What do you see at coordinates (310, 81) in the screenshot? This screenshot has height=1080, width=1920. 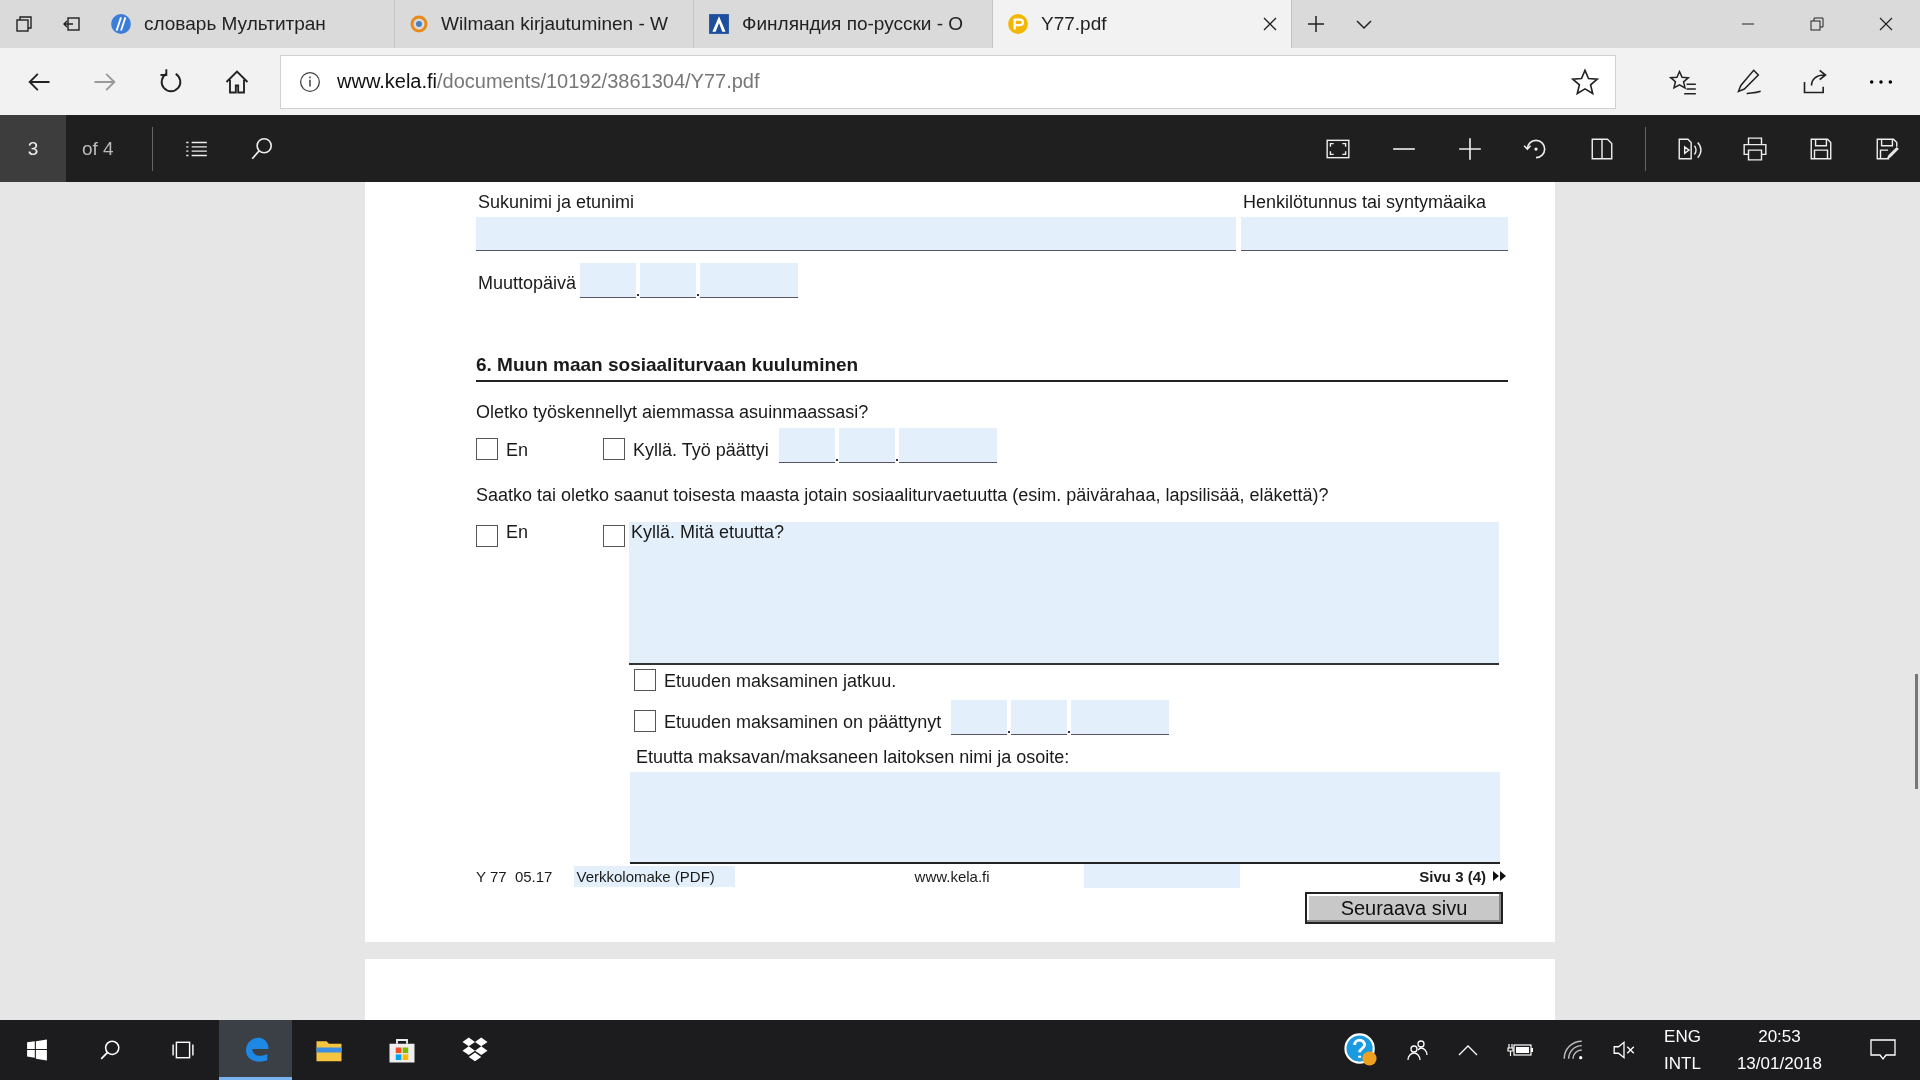 I see `info-icon` at bounding box center [310, 81].